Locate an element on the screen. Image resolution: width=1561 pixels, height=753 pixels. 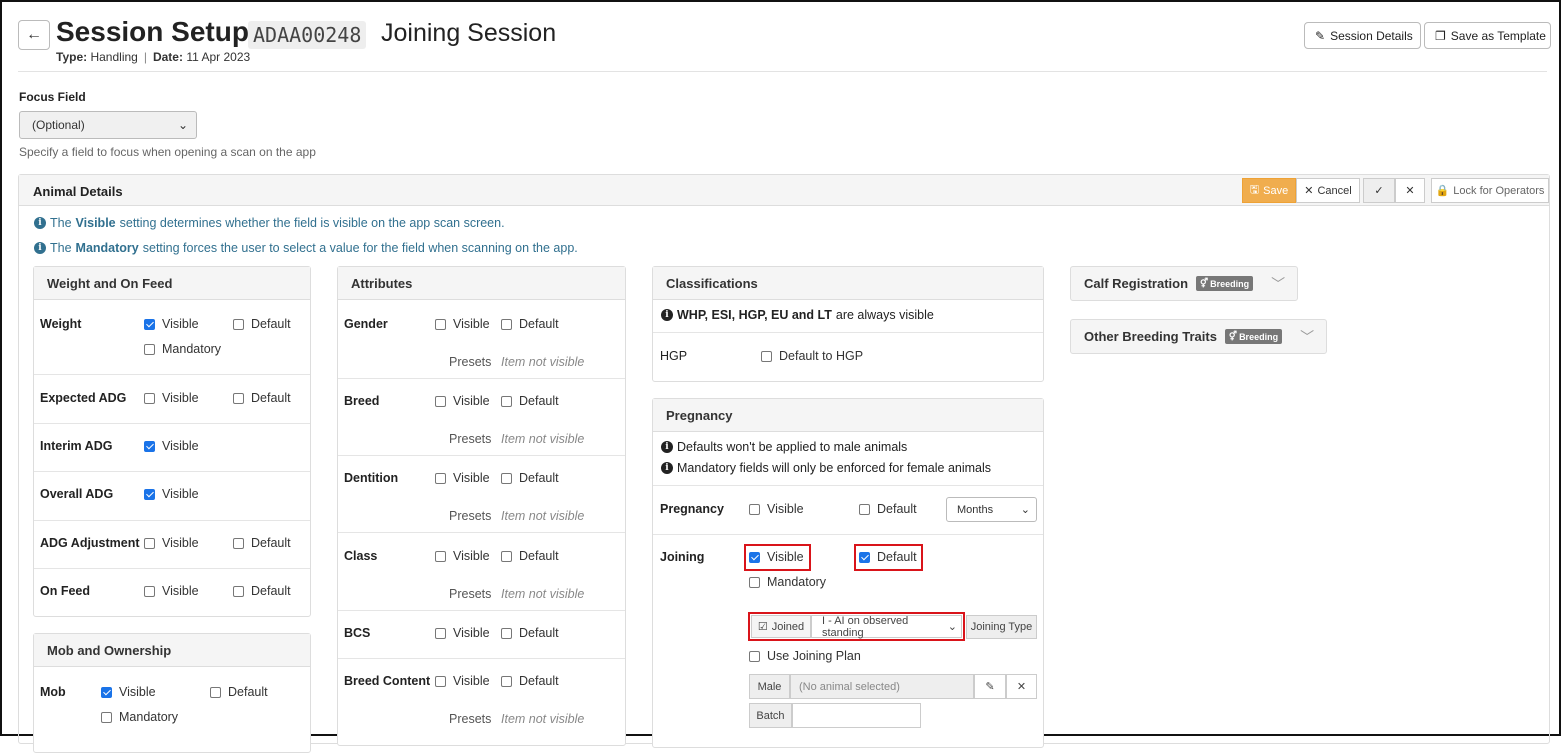
checkbox-icon: ☑ is located at coordinates (762, 627).